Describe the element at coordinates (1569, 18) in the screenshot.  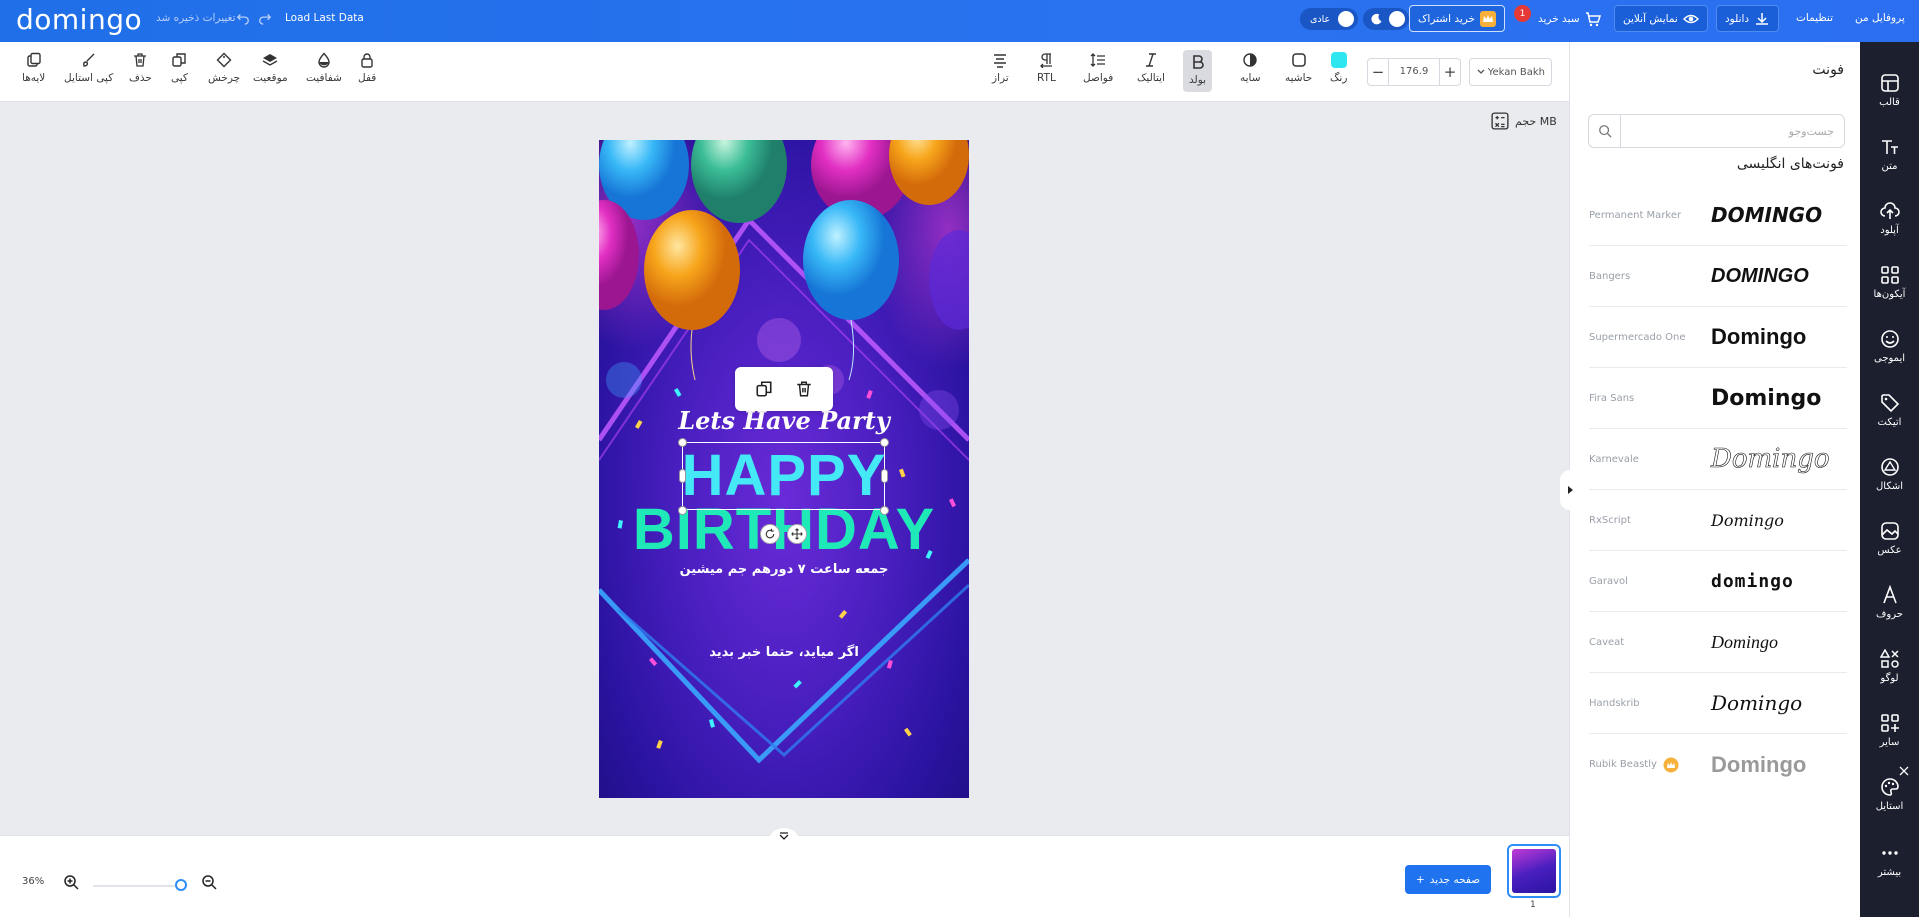
I see `cart-button: سبد خرید` at that location.